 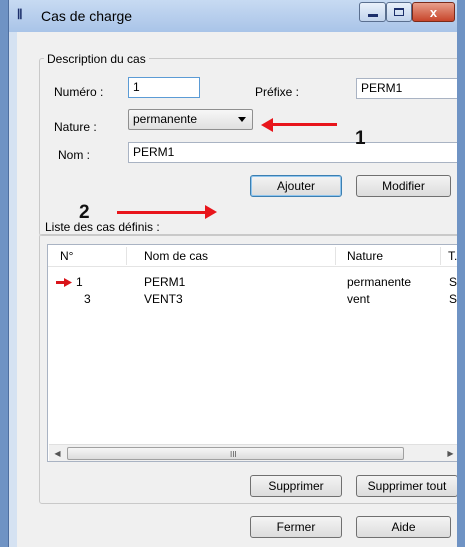 I want to click on supprimer-button: Supprimer, so click(x=296, y=486).